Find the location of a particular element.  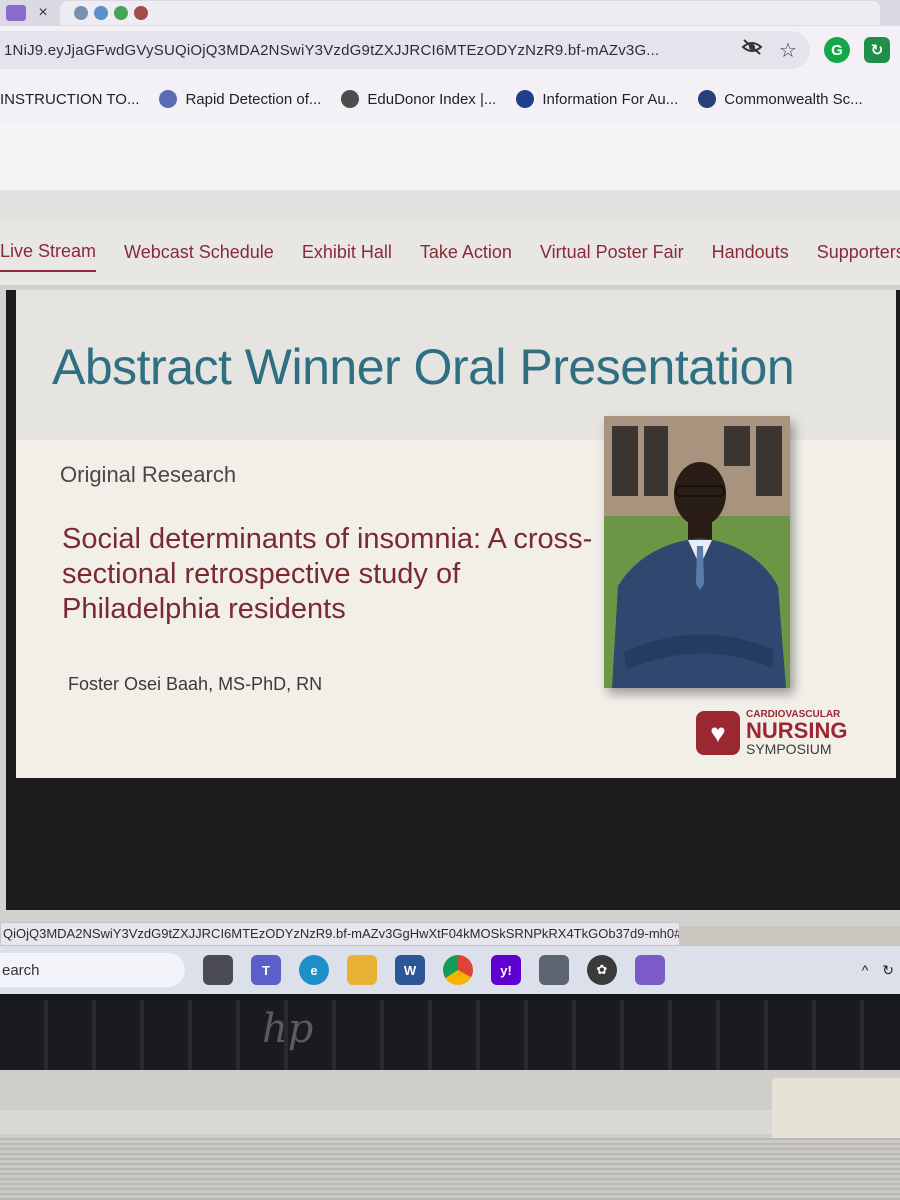

chevron-up-icon: ^ is located at coordinates (865, 970).